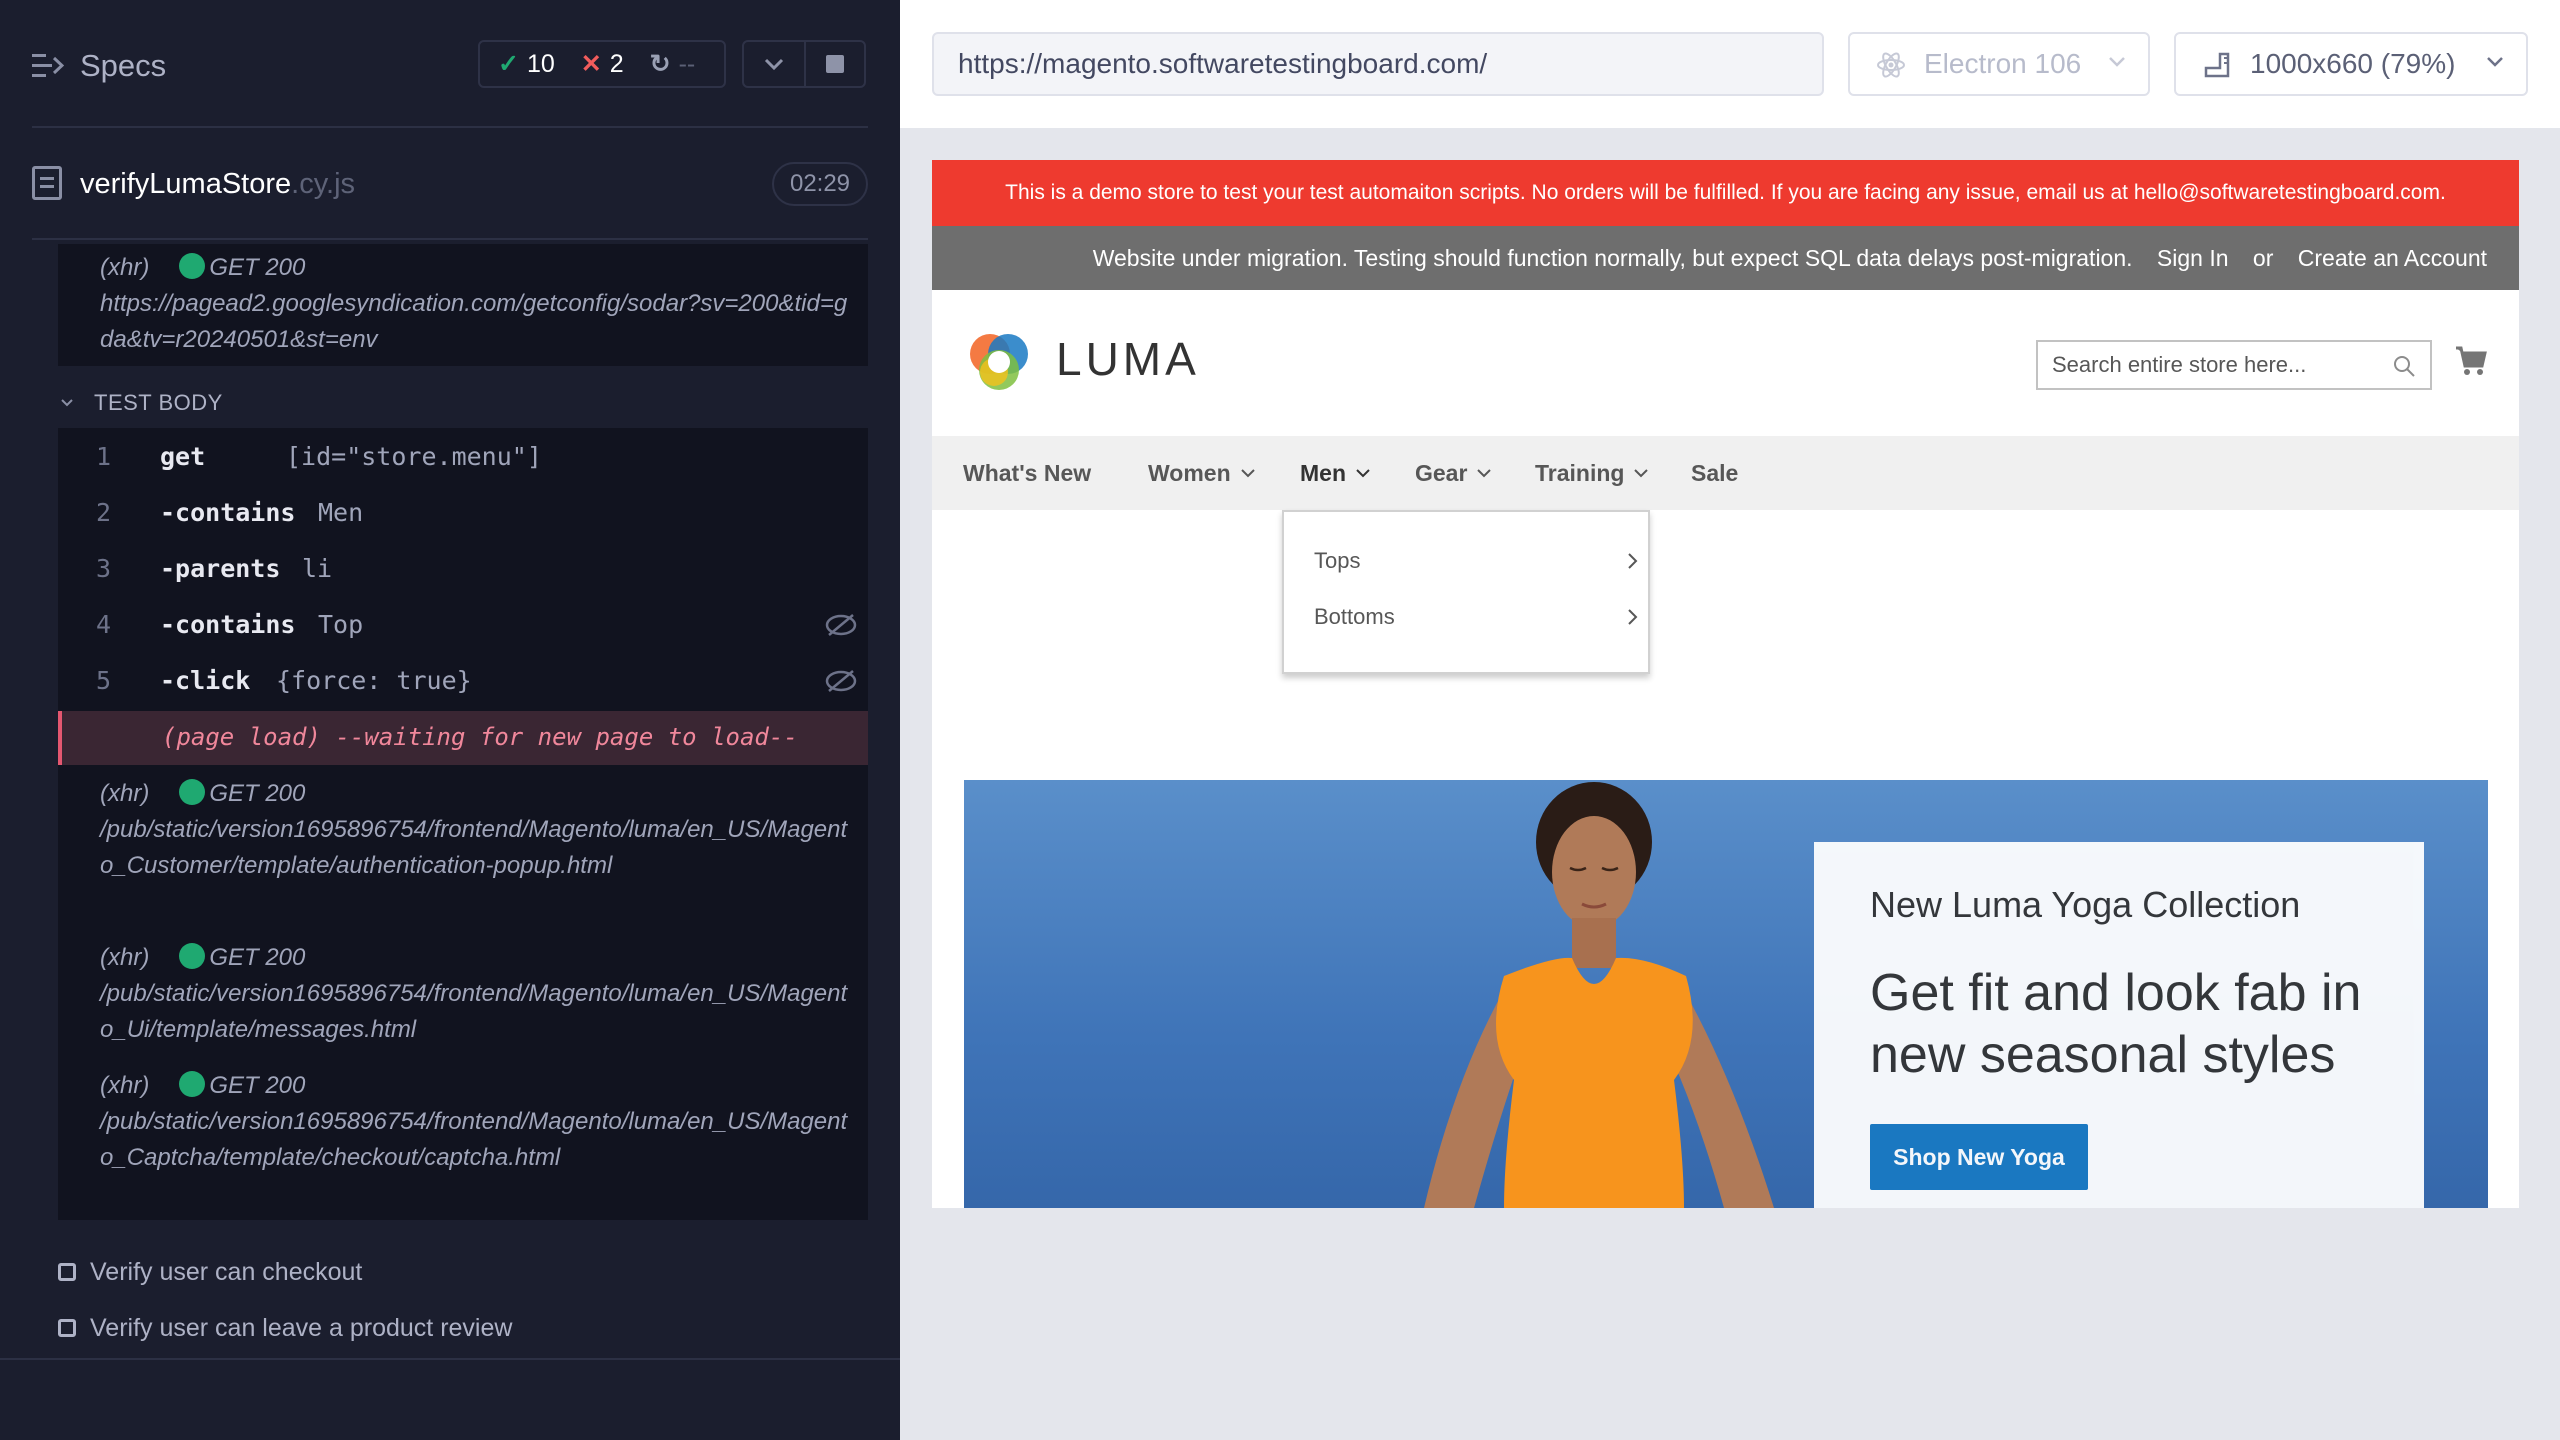 This screenshot has width=2560, height=1440. Describe the element at coordinates (1335, 473) in the screenshot. I see `nav-men: Men` at that location.